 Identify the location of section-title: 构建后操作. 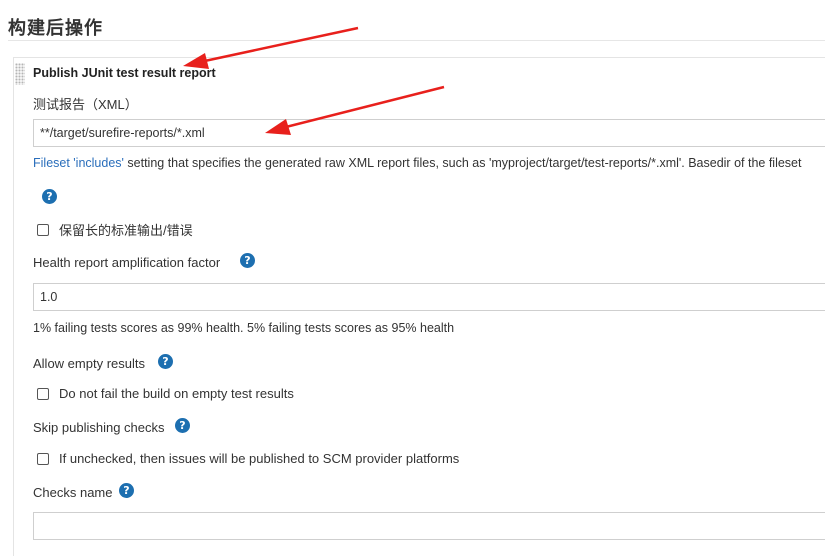
(55, 28).